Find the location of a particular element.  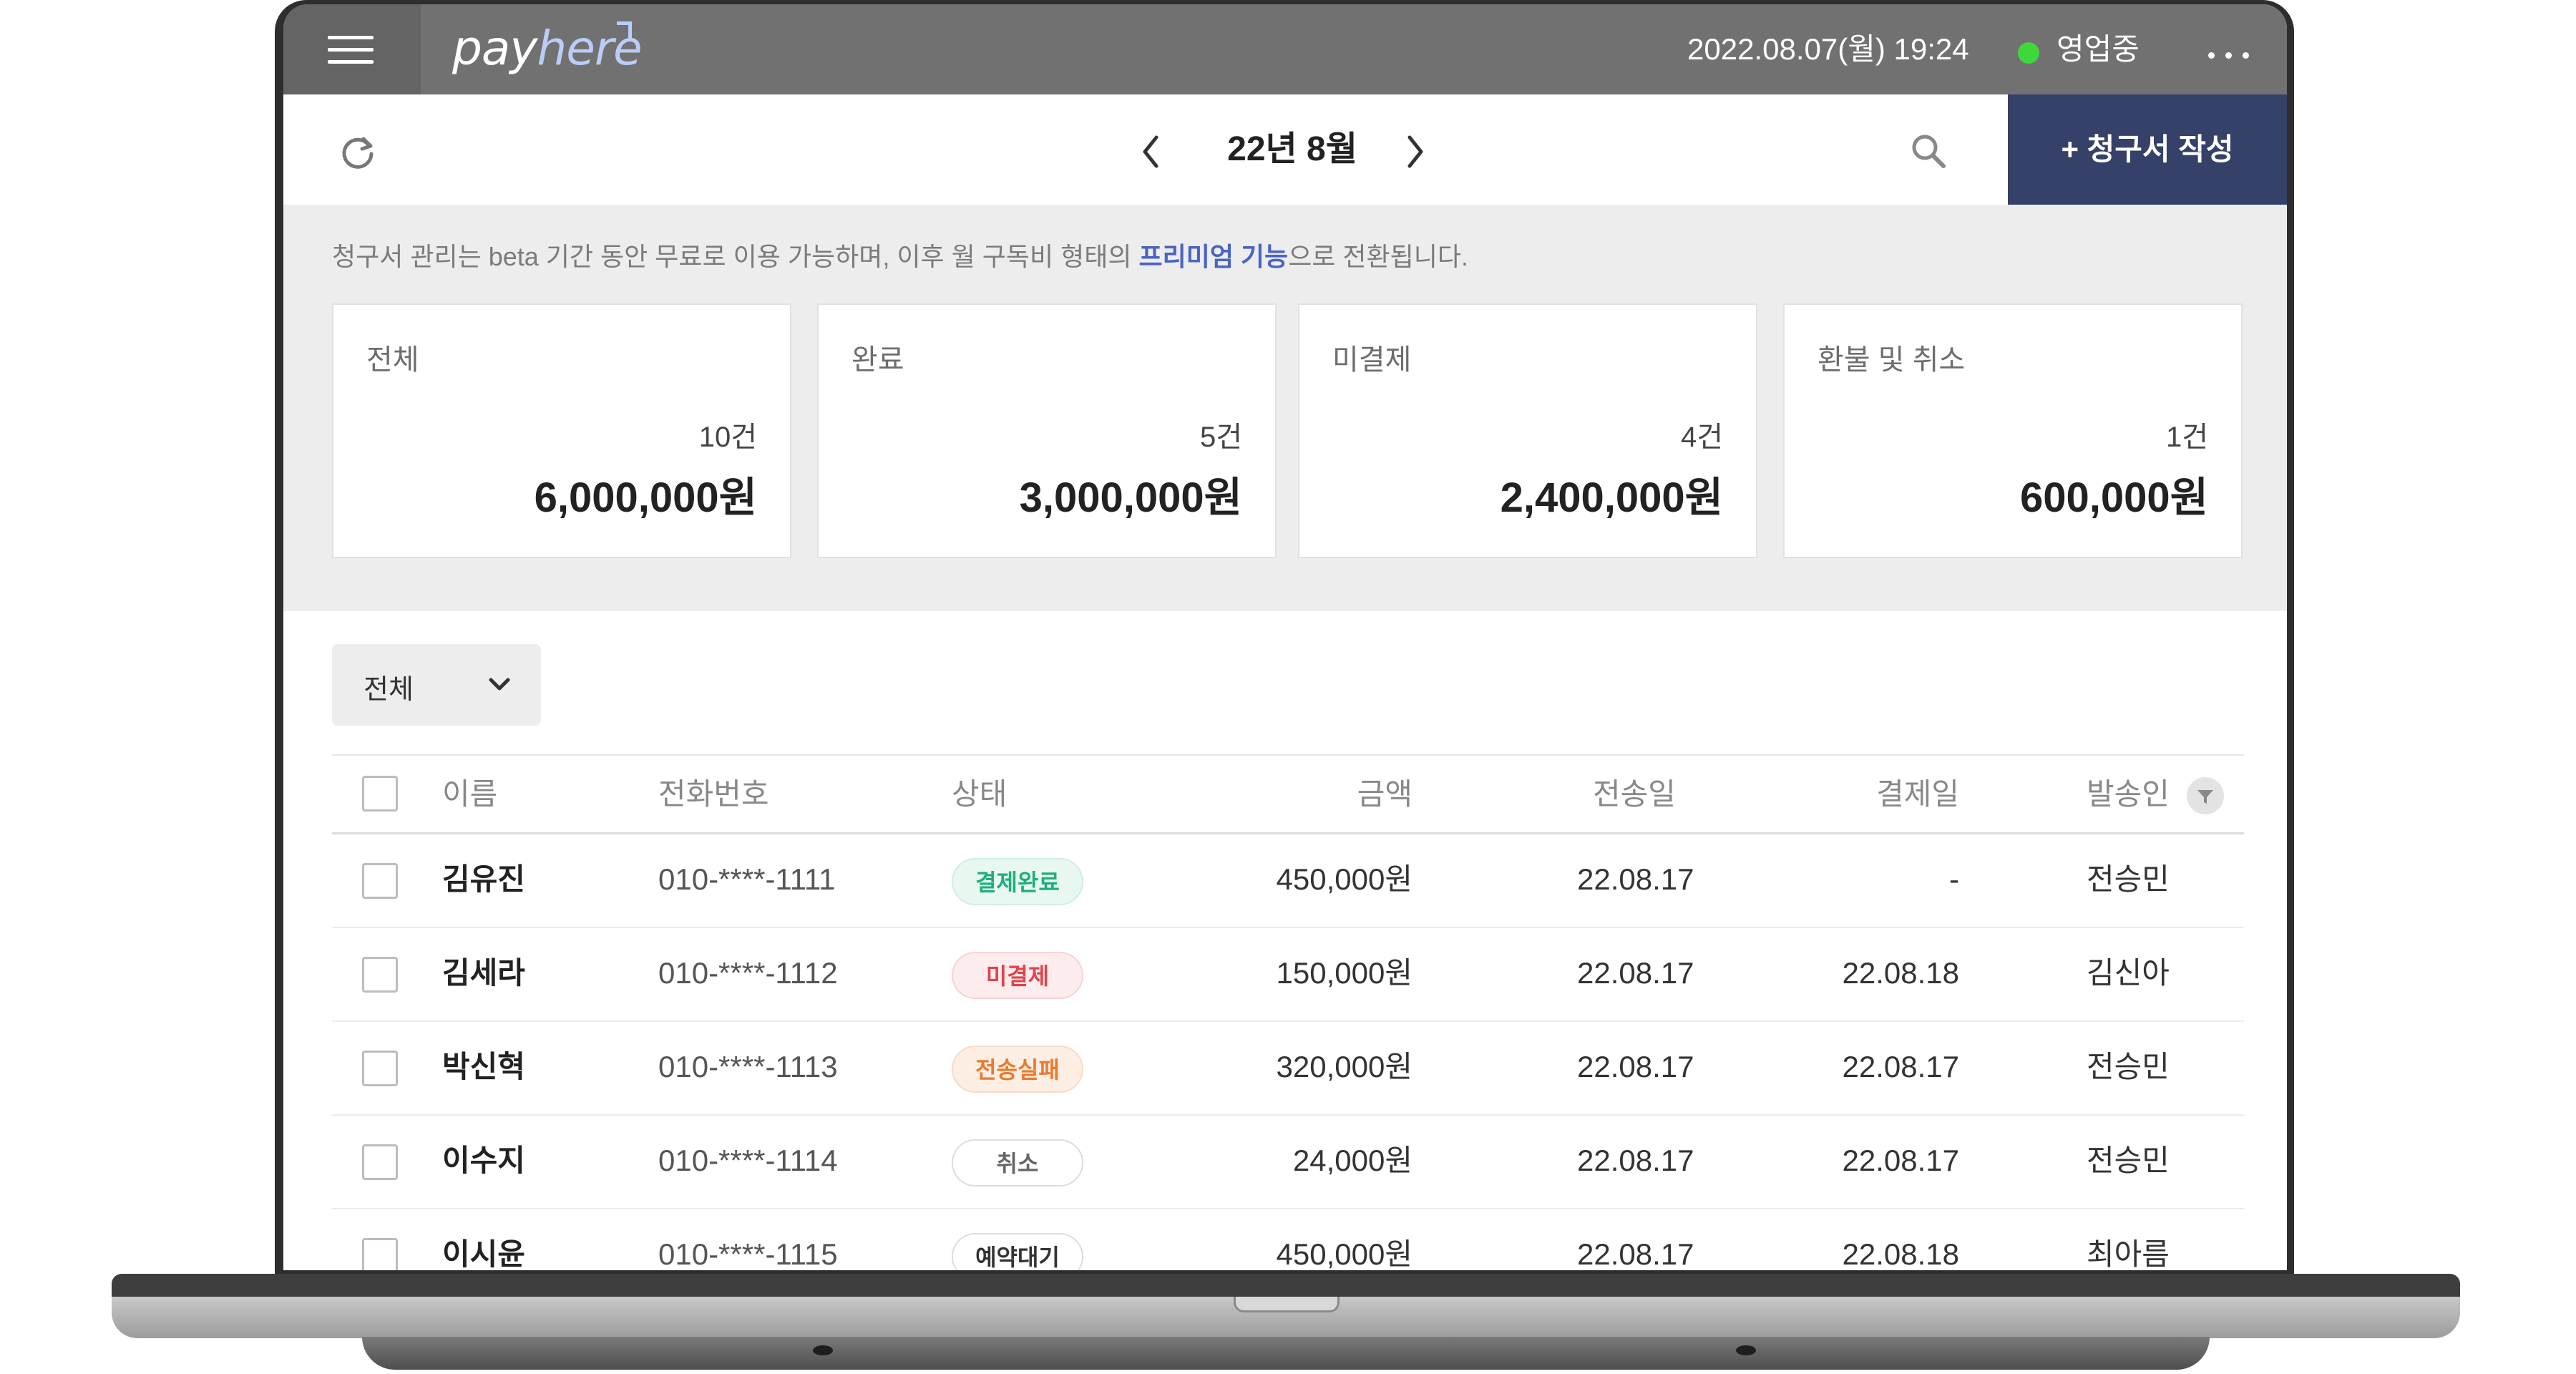

menu-button is located at coordinates (352, 49).